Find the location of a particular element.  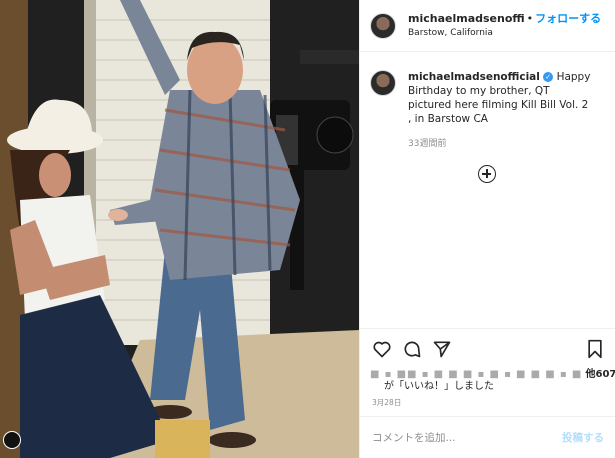

likes-count: 他6079人 is located at coordinates (600, 374).